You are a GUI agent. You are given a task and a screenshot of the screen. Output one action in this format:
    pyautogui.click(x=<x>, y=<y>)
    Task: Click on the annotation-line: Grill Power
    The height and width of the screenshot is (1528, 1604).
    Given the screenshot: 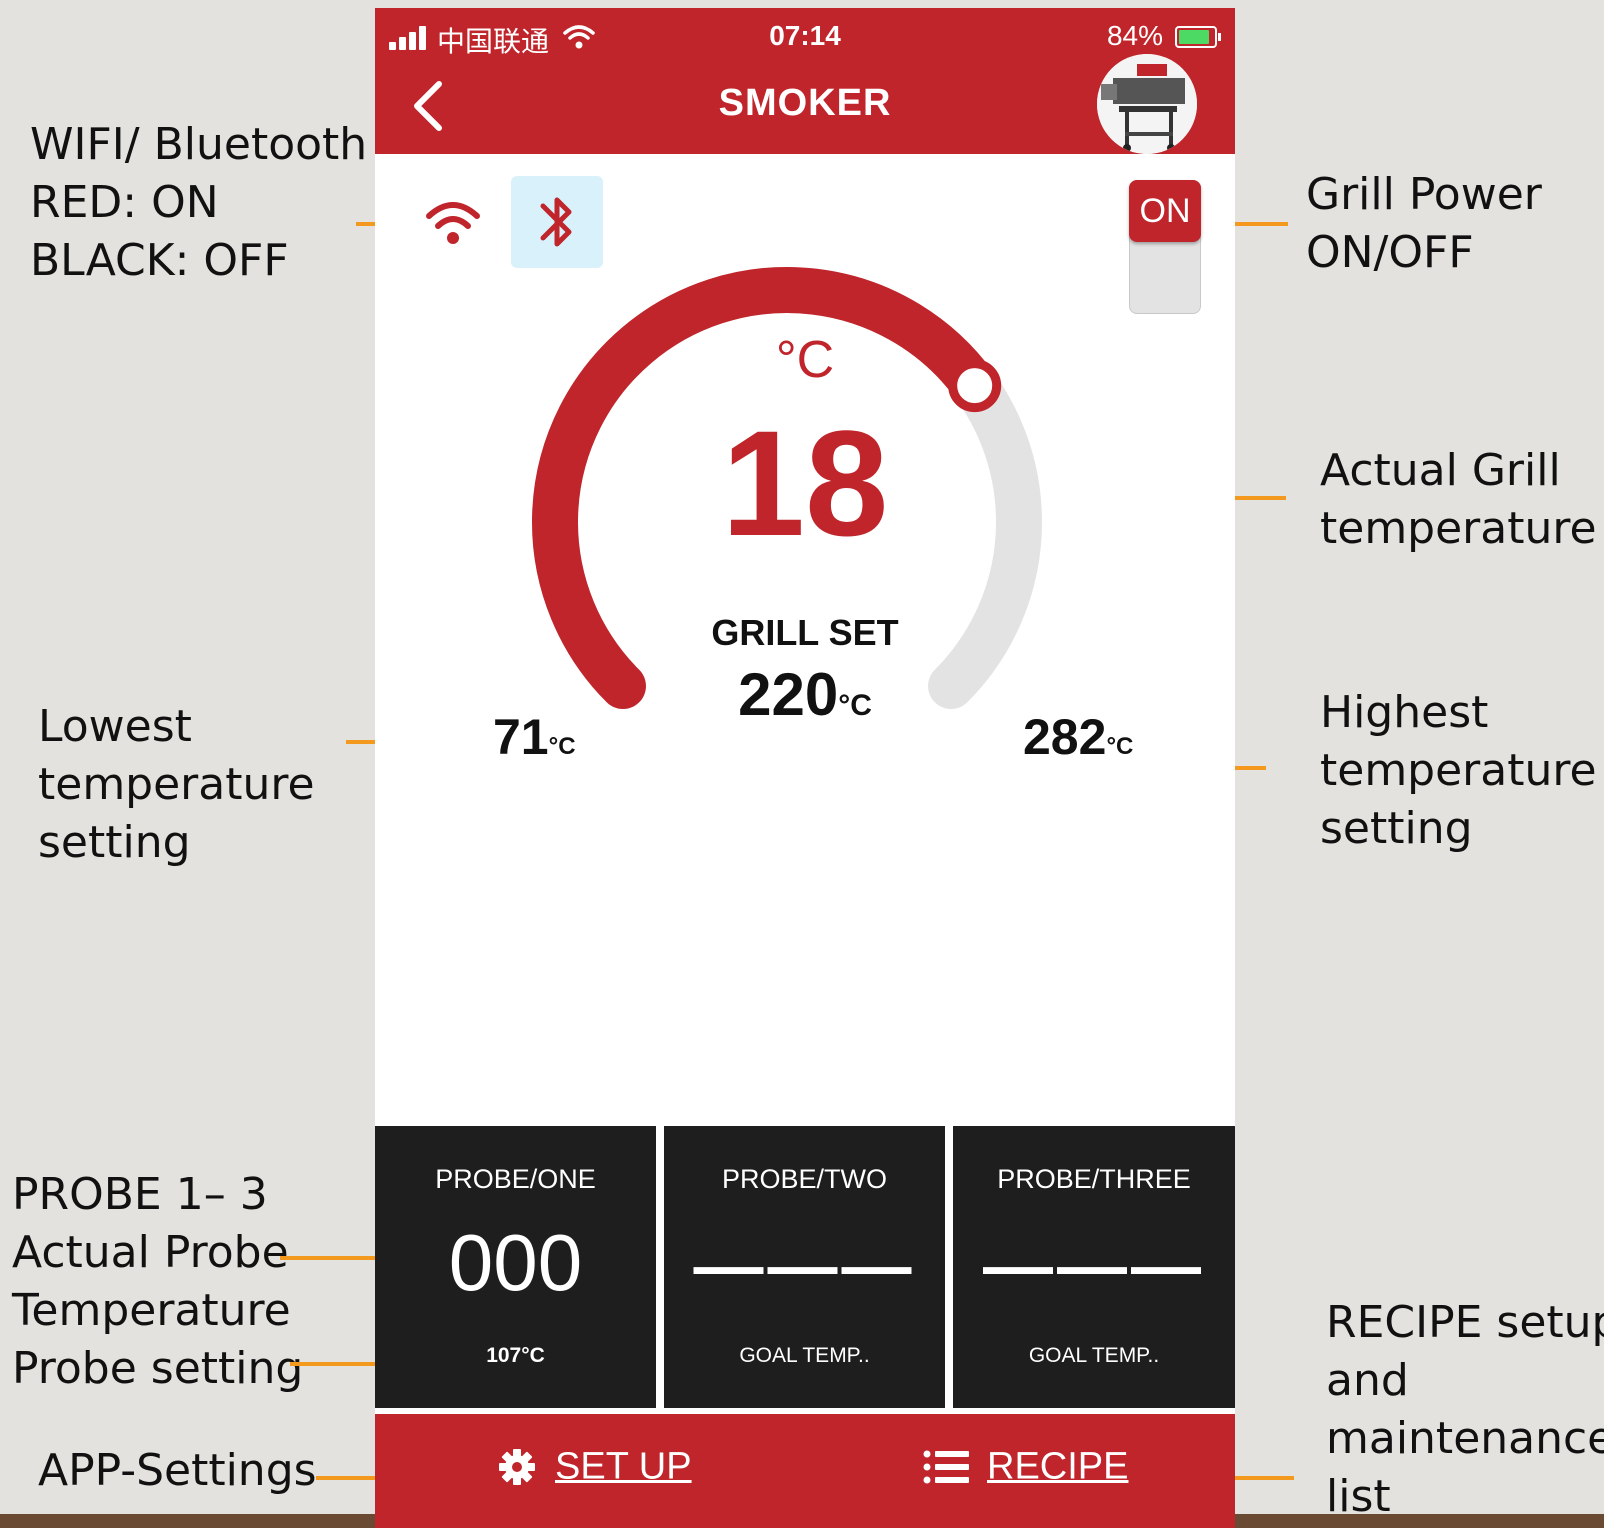 What is the action you would take?
    pyautogui.click(x=1424, y=194)
    